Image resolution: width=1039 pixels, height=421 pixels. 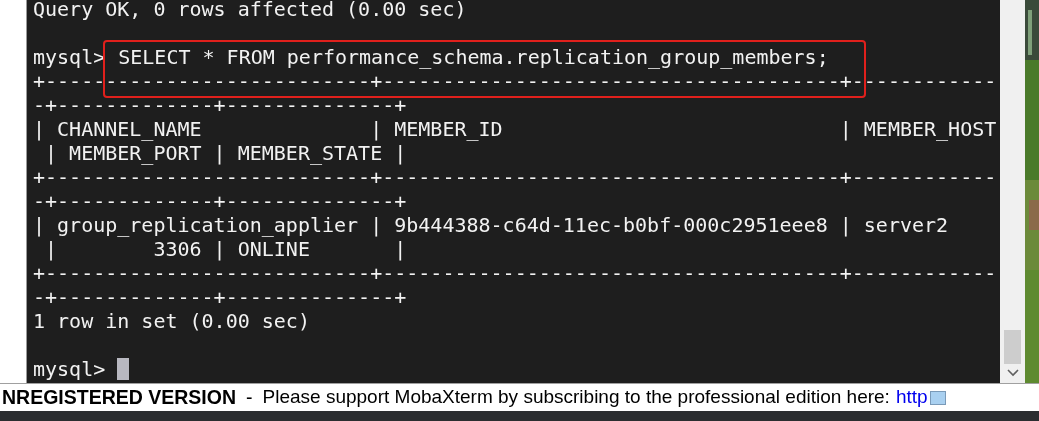 What do you see at coordinates (515, 129) in the screenshot?
I see `terminal-output-line: | CHANNEL_NAME | MEMBER_ID | MEMBER_HOST` at bounding box center [515, 129].